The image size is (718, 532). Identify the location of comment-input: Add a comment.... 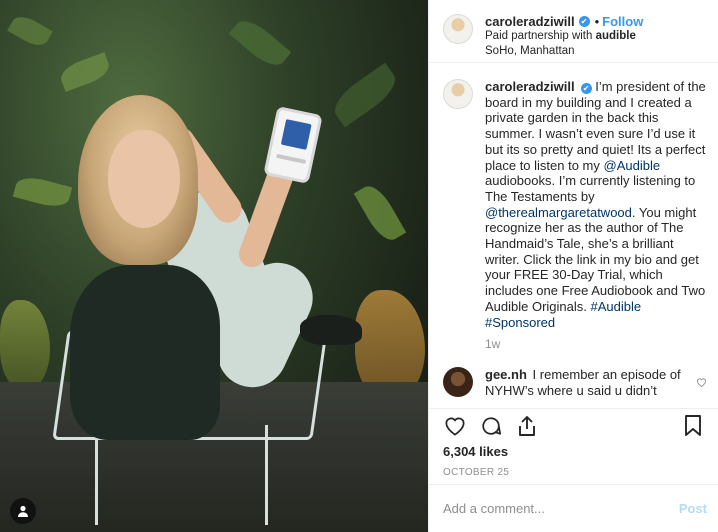
(561, 508).